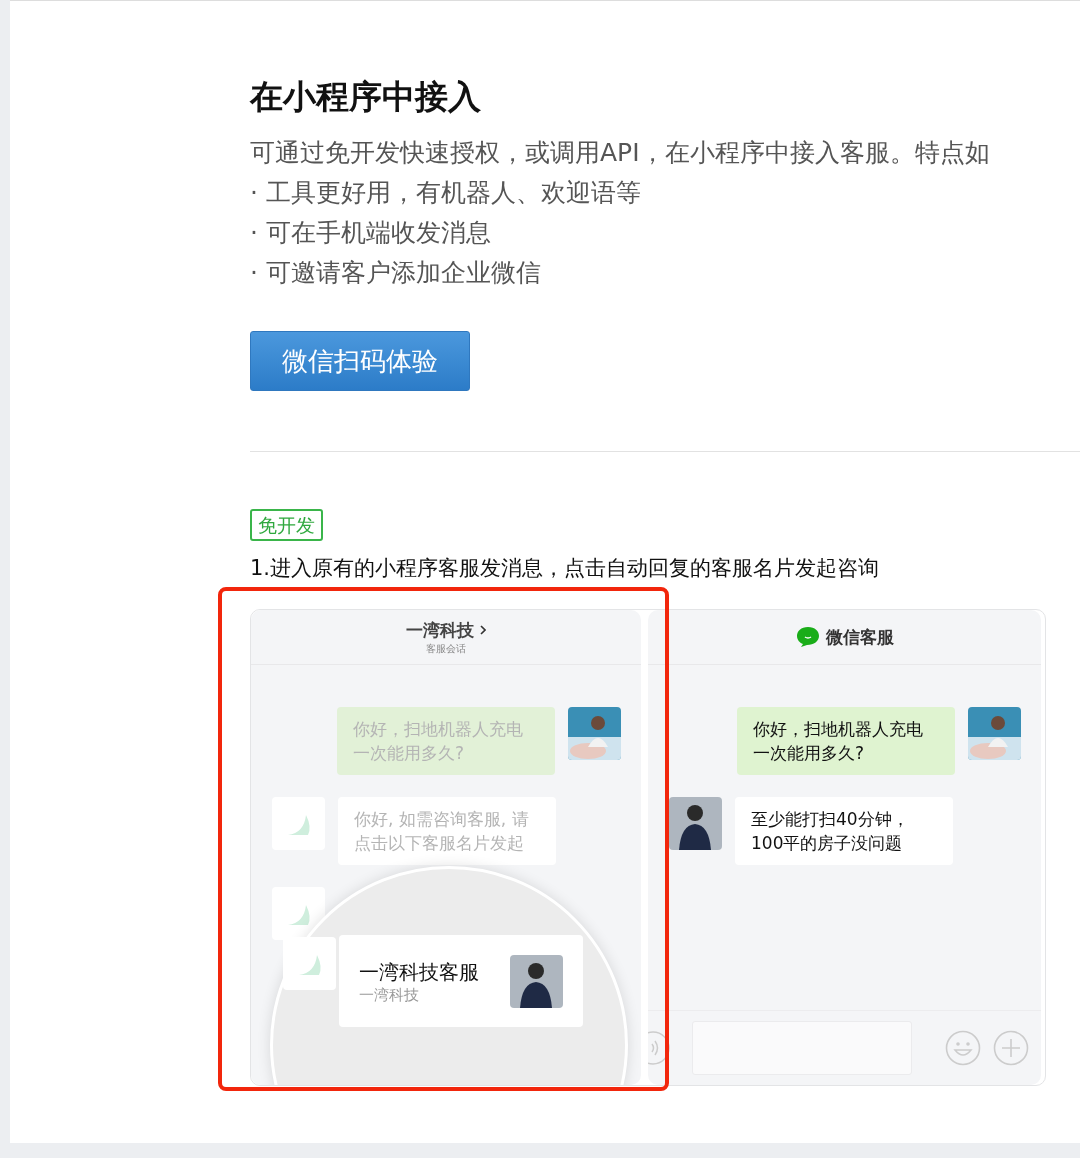 The image size is (1080, 1158). I want to click on contact-name: 一湾科技客服, so click(419, 972).